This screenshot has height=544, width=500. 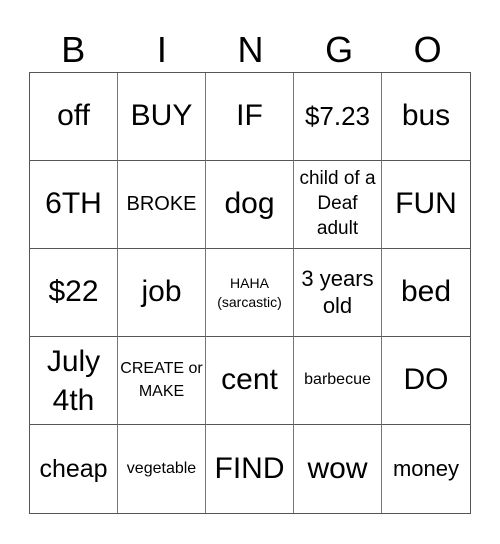 What do you see at coordinates (339, 49) in the screenshot?
I see `header-letter-g: G` at bounding box center [339, 49].